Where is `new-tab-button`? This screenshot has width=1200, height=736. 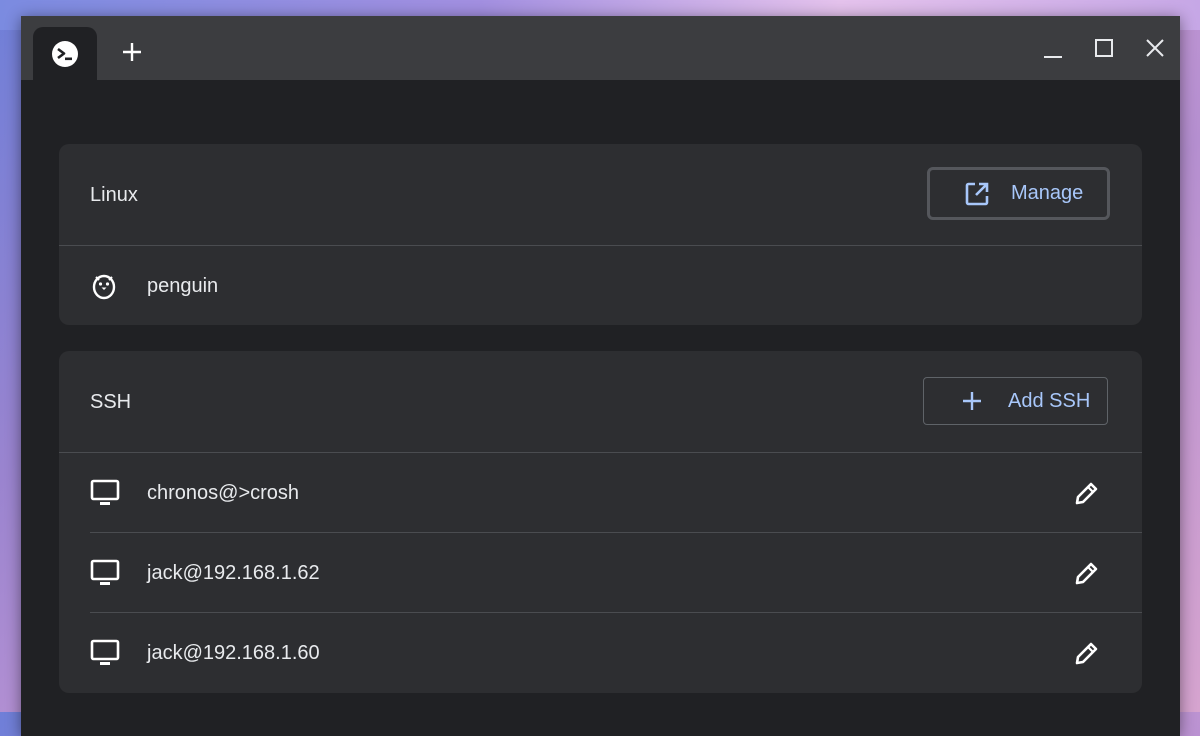
new-tab-button is located at coordinates (132, 54).